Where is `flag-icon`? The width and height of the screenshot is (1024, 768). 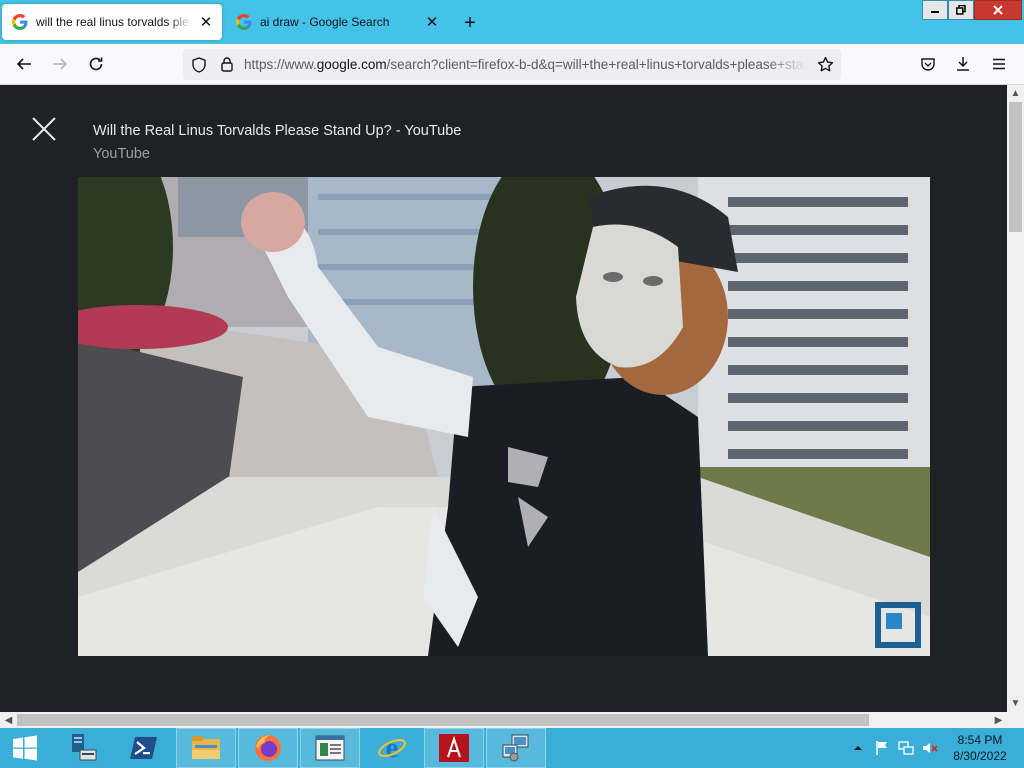
flag-icon is located at coordinates (881, 748).